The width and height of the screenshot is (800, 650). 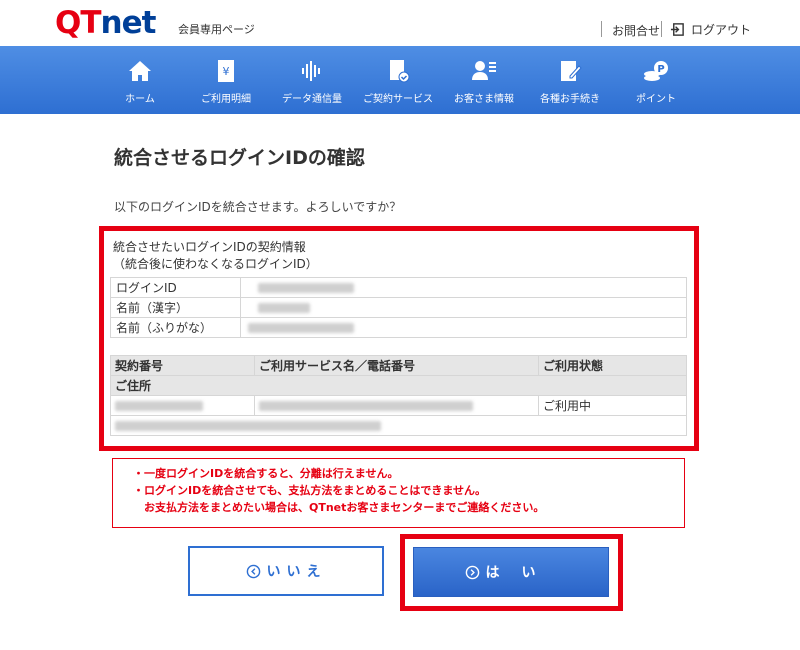 What do you see at coordinates (521, 573) in the screenshot?
I see `yes-button-label: はい` at bounding box center [521, 573].